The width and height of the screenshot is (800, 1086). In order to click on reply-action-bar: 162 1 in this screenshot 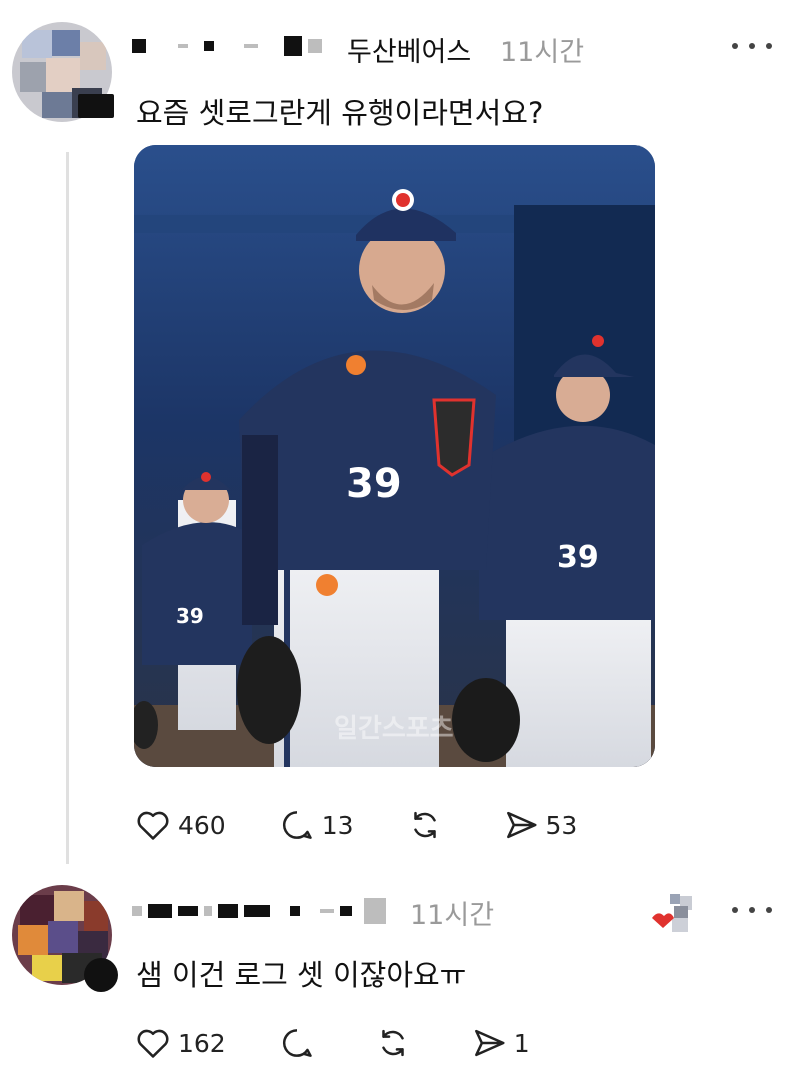, I will do `click(358, 1043)`.